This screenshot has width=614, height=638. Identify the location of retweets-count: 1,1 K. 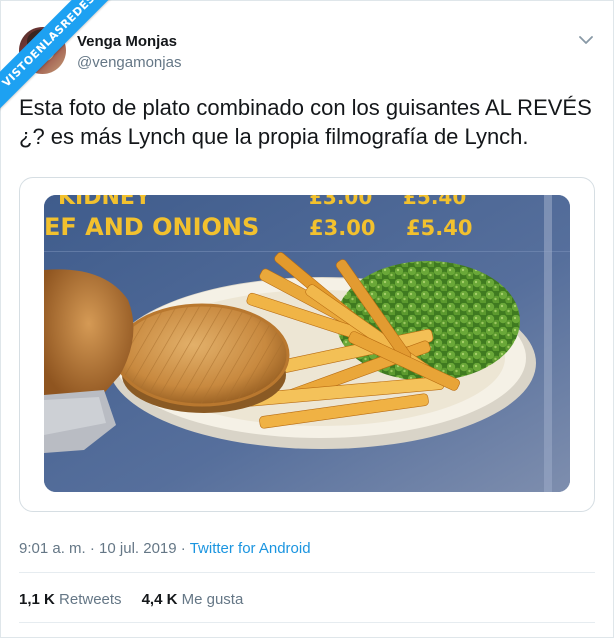
(37, 599).